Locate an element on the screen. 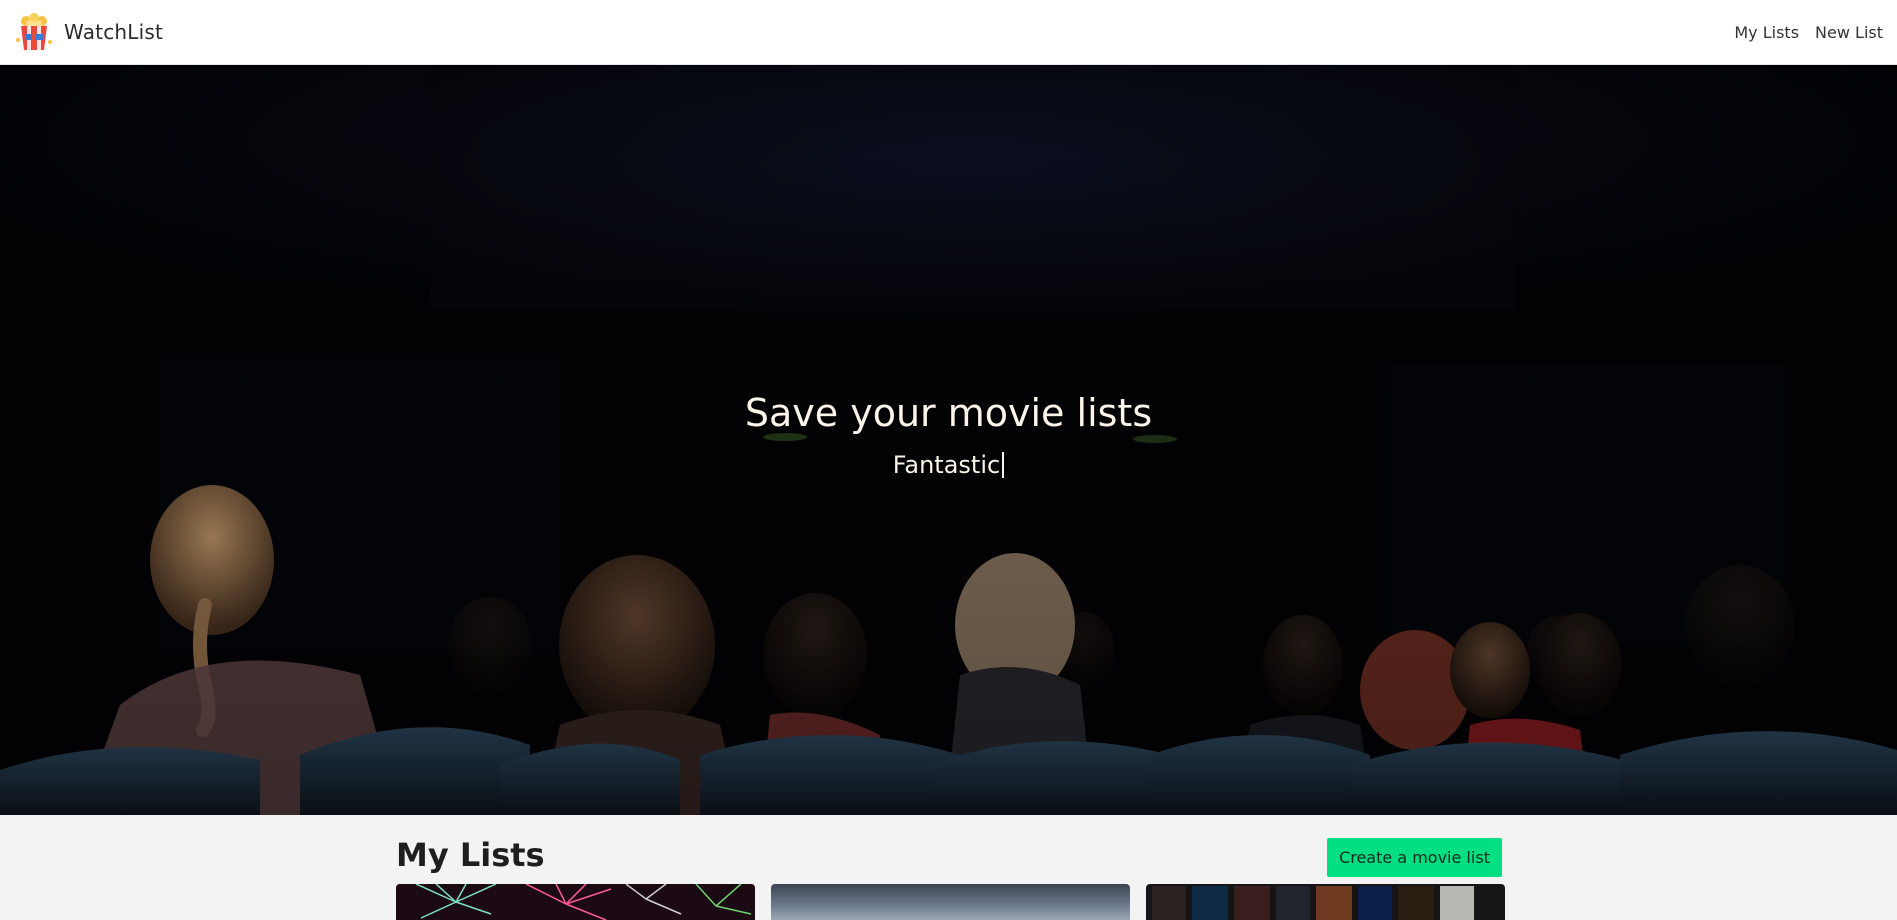 Image resolution: width=1897 pixels, height=920 pixels. brand-name: WatchList is located at coordinates (114, 32).